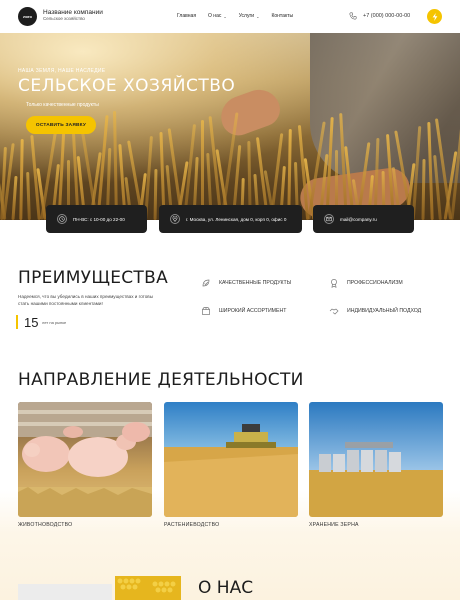 This screenshot has height=600, width=460. What do you see at coordinates (62, 71) in the screenshot?
I see `hero-overline: НАША ЗЕМЛЯ, НАШЕ НАСЛЕДИЕ` at bounding box center [62, 71].